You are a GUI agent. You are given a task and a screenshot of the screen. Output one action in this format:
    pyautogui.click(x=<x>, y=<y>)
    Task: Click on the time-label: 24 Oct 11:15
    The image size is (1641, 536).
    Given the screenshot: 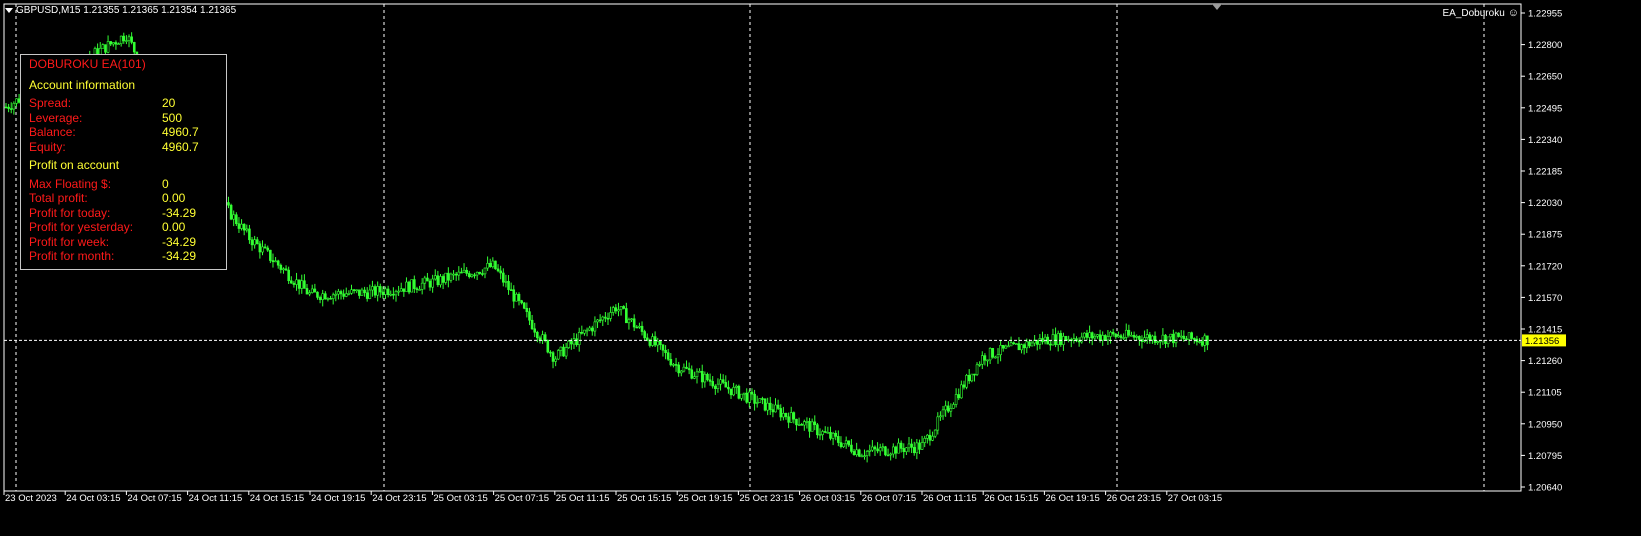 What is the action you would take?
    pyautogui.click(x=216, y=498)
    